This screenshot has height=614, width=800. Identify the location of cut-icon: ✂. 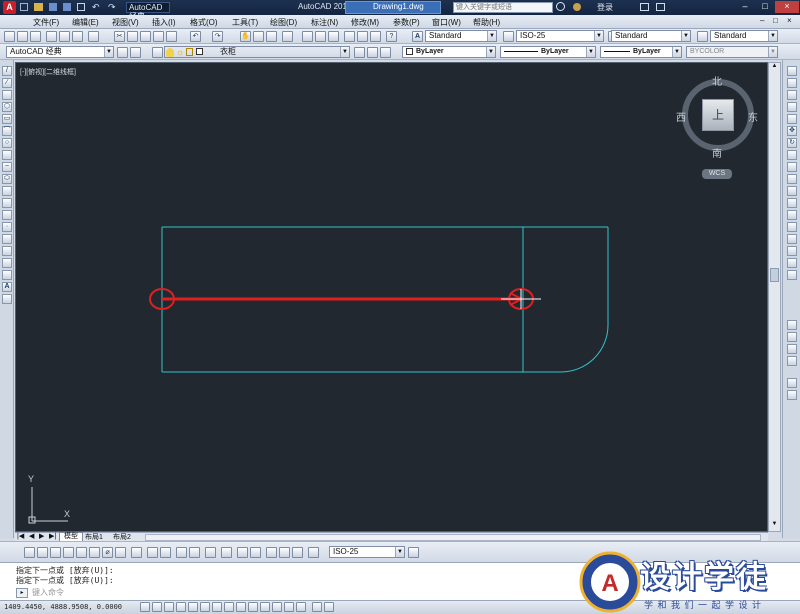
(119, 36).